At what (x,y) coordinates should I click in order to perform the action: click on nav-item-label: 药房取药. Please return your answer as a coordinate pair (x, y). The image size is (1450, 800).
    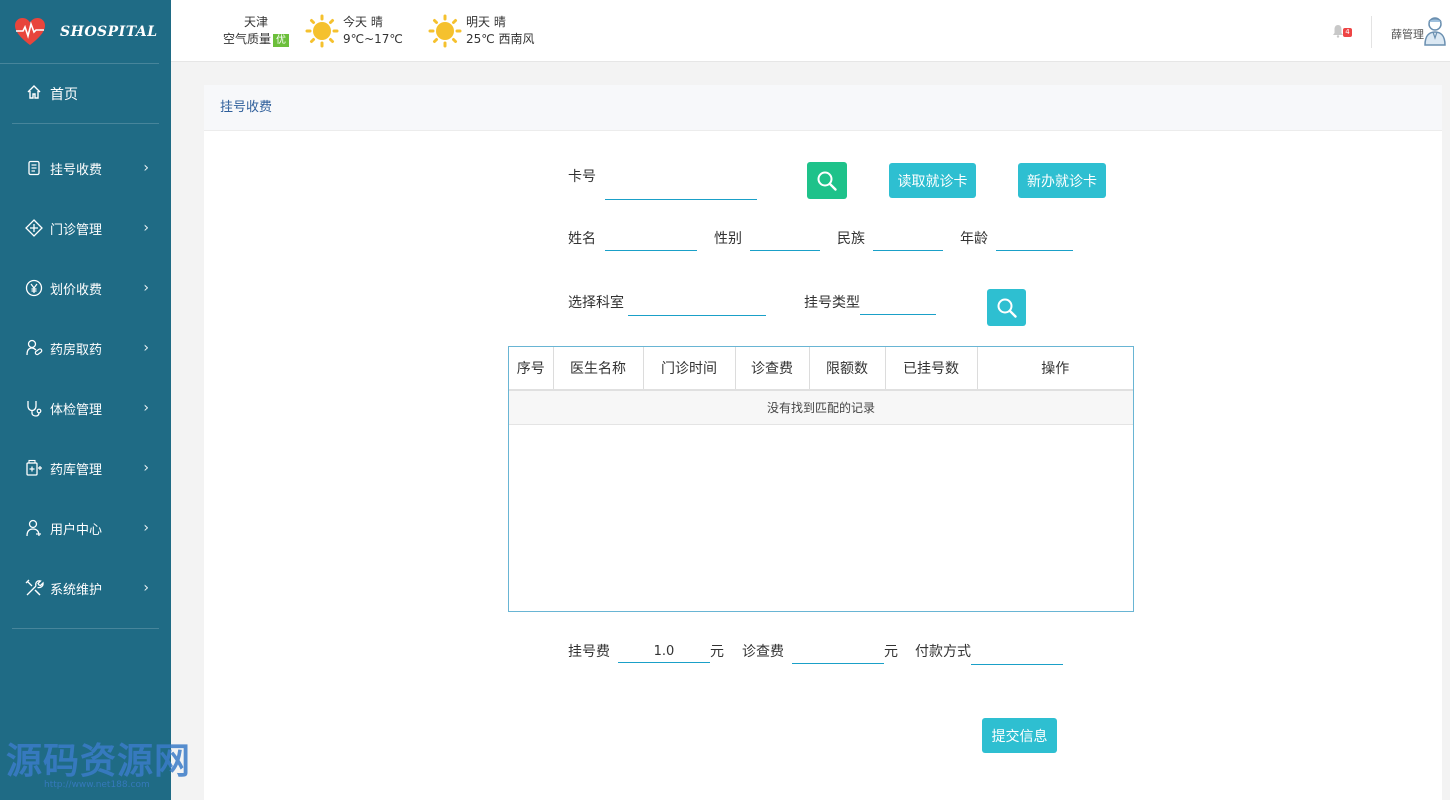
    Looking at the image, I should click on (76, 350).